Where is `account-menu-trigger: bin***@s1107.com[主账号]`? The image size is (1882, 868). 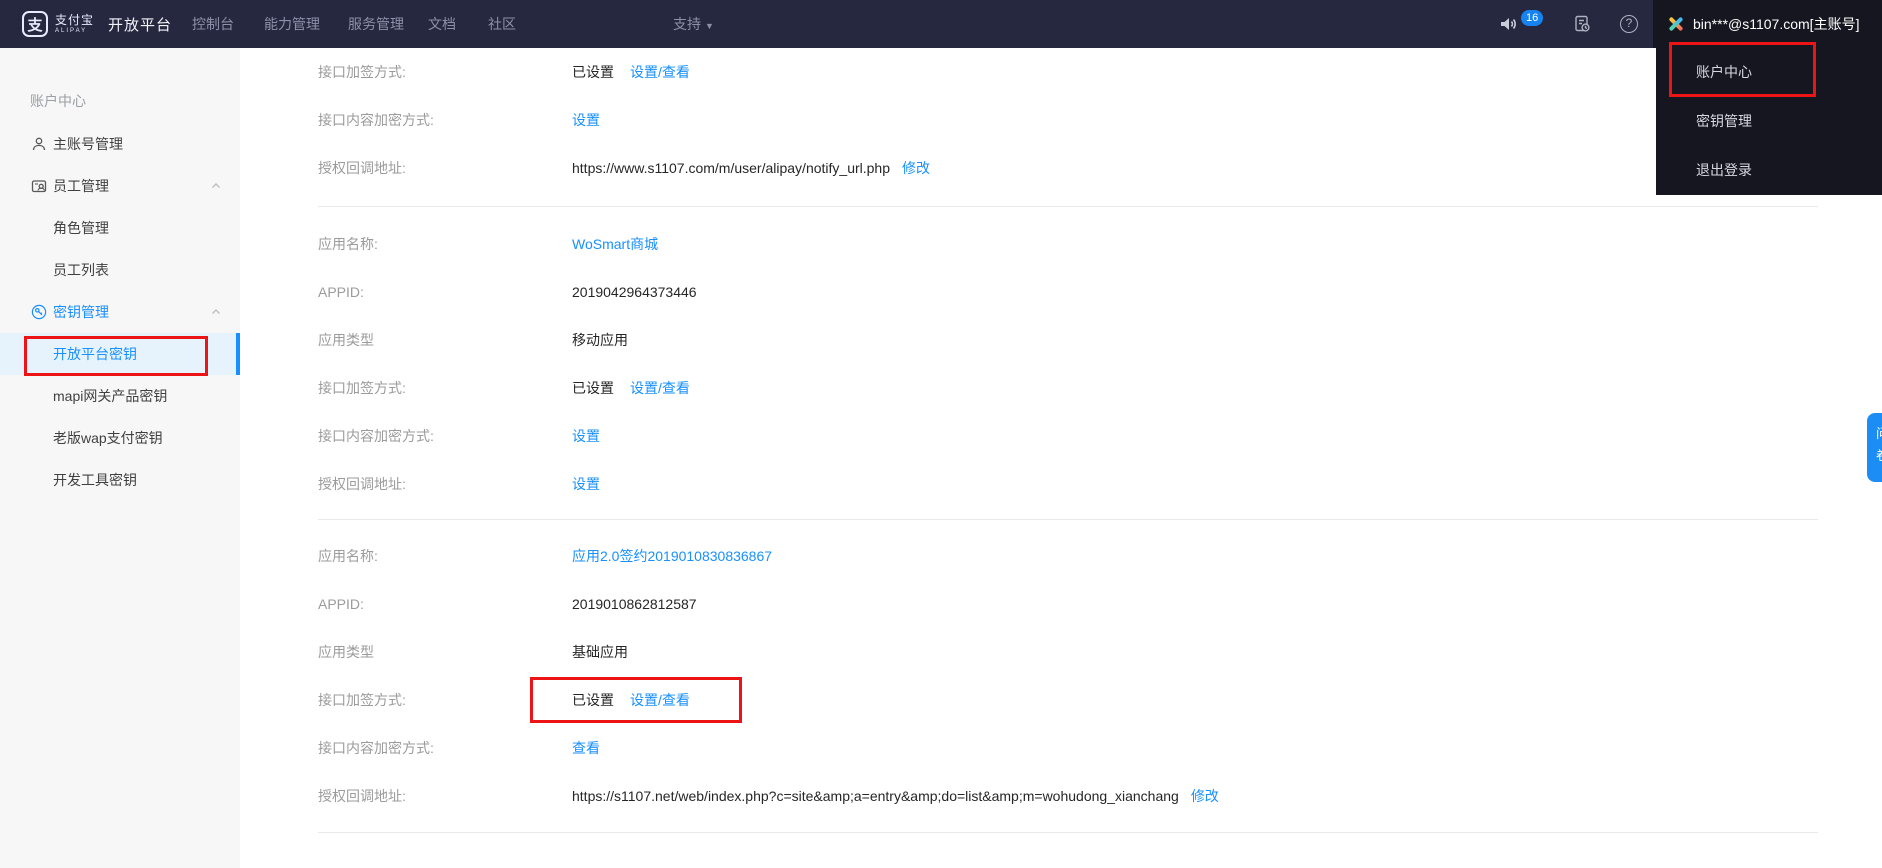 account-menu-trigger: bin***@s1107.com[主账号] is located at coordinates (1767, 24).